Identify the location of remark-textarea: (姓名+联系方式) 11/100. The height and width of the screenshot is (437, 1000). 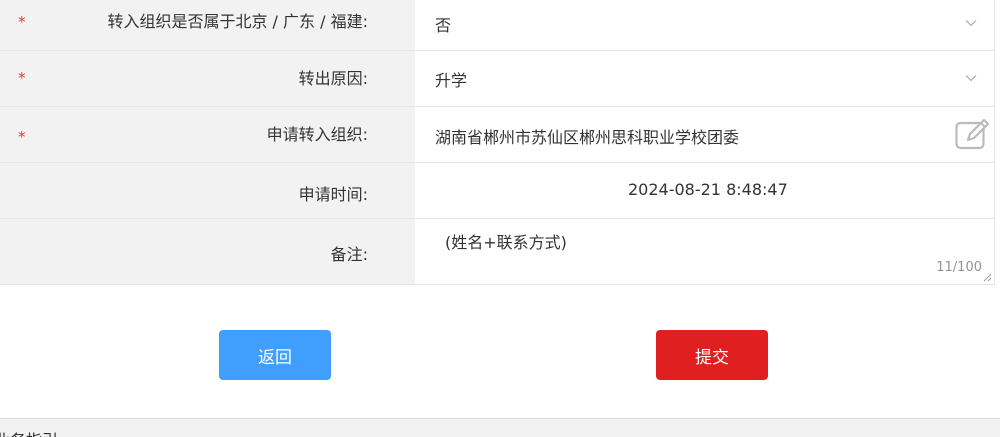
(705, 252).